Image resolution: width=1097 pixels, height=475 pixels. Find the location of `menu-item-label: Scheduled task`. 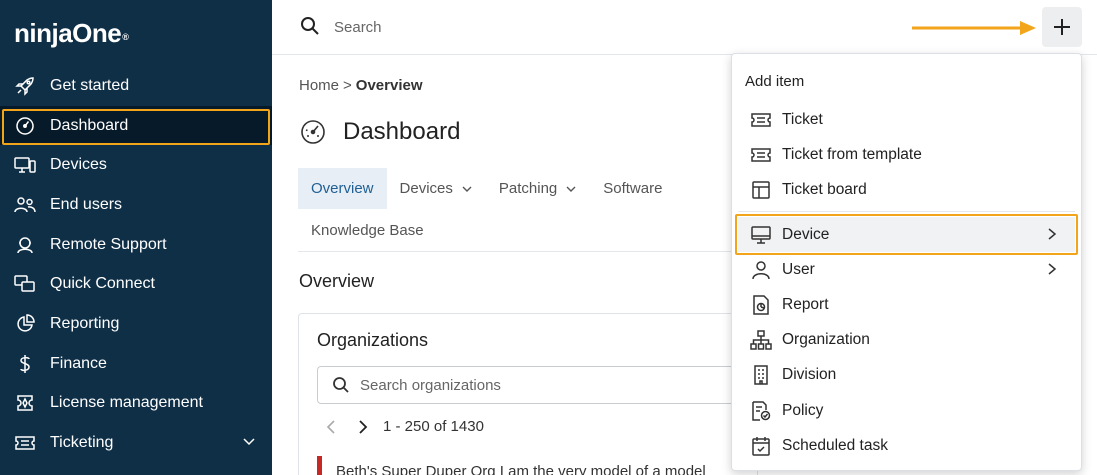

menu-item-label: Scheduled task is located at coordinates (835, 445).